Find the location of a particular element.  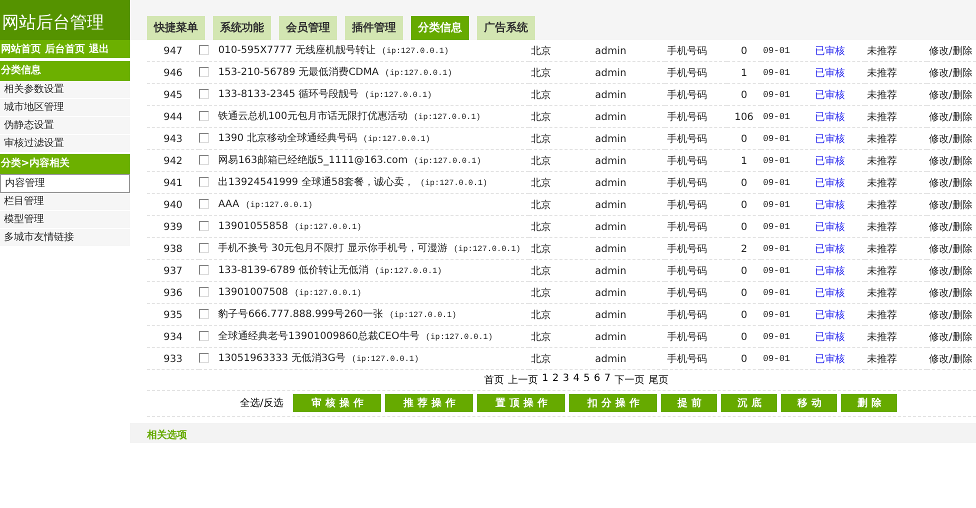

page-link: 1 is located at coordinates (545, 380).